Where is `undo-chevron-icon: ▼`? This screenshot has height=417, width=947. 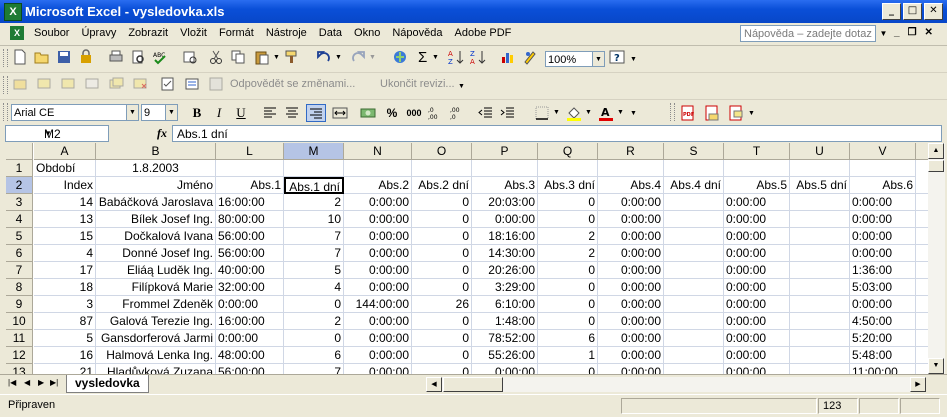 undo-chevron-icon: ▼ is located at coordinates (338, 57).